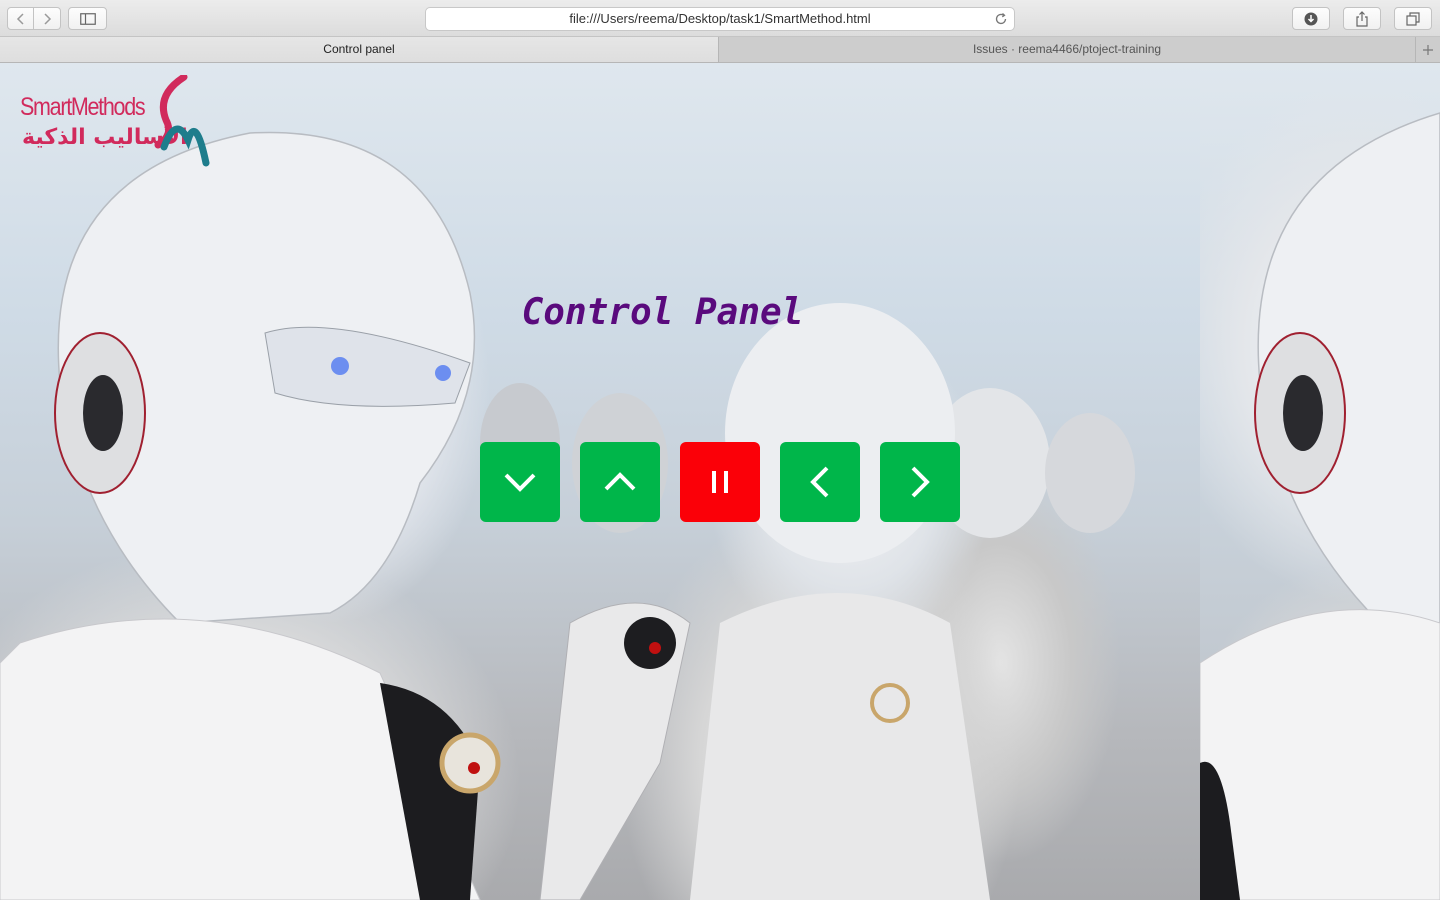  I want to click on up-button, so click(620, 482).